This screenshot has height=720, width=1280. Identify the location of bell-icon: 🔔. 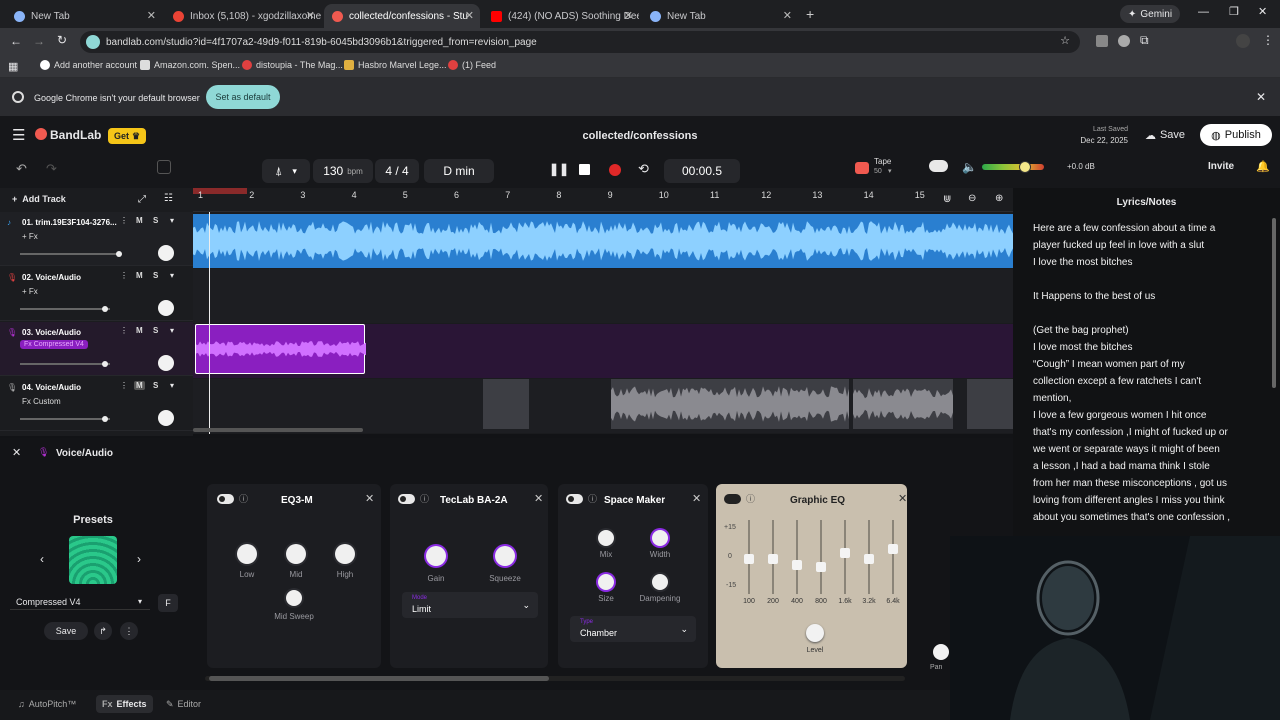
(1263, 166).